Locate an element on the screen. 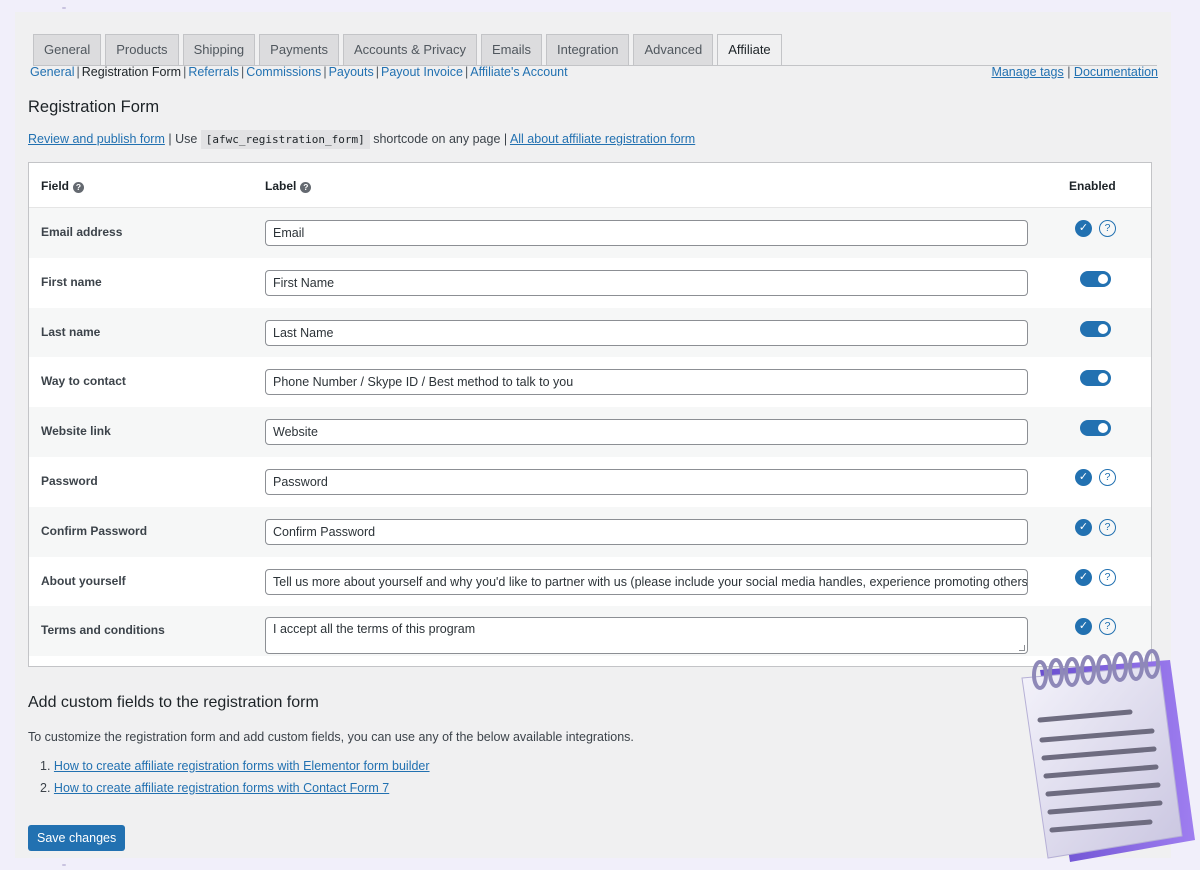 This screenshot has width=1200, height=870. tab-shipping: Shipping is located at coordinates (219, 49).